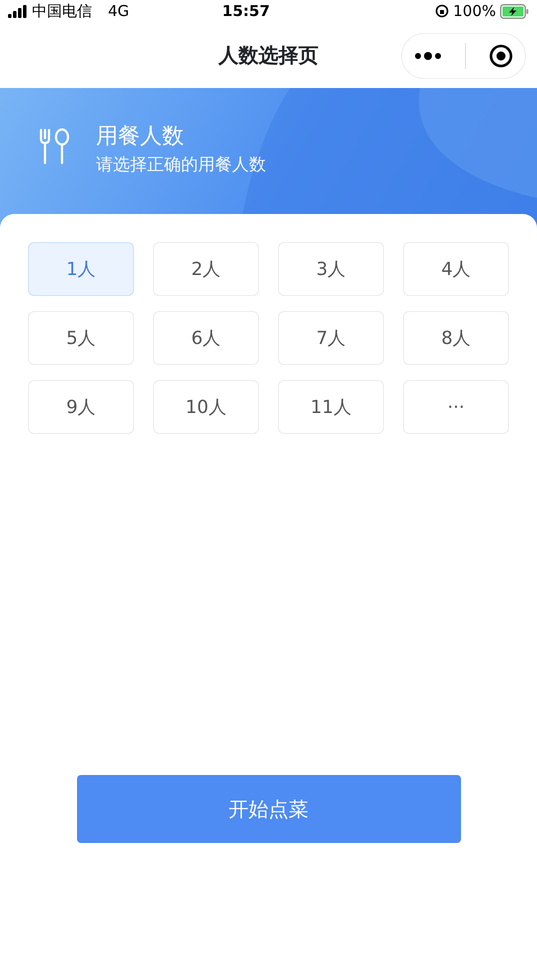  What do you see at coordinates (268, 55) in the screenshot?
I see `page-title: 人数选择页` at bounding box center [268, 55].